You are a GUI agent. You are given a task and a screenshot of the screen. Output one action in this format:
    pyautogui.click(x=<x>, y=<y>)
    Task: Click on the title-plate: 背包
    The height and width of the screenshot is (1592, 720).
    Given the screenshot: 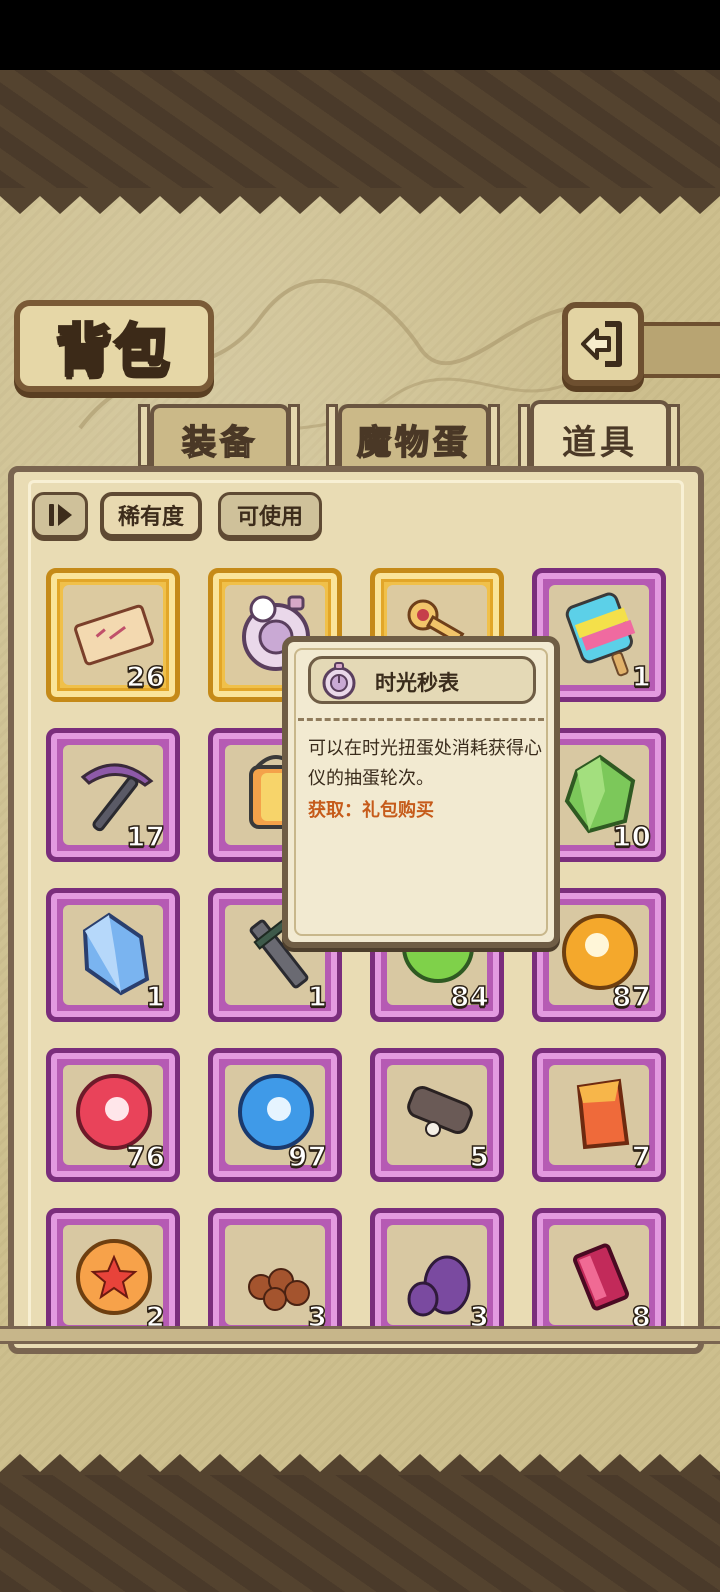 What is the action you would take?
    pyautogui.click(x=114, y=346)
    